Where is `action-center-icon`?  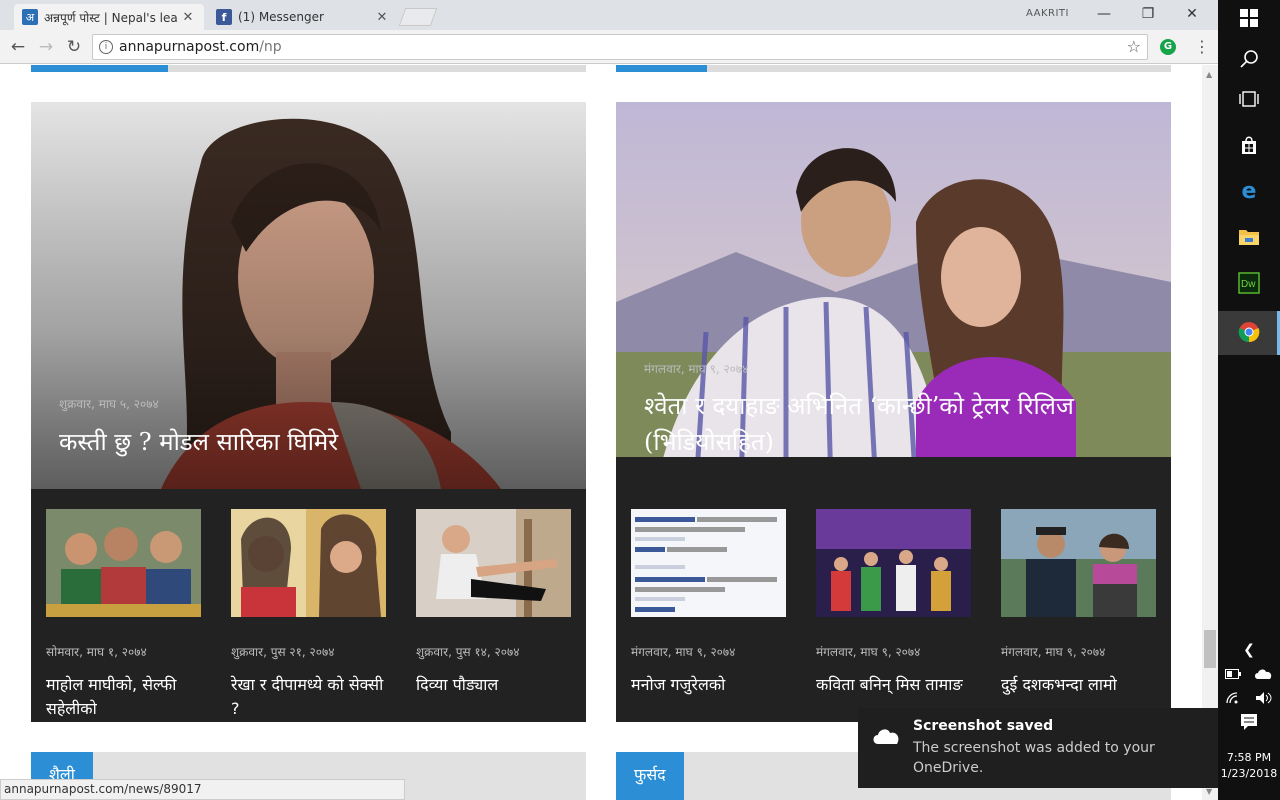
action-center-icon is located at coordinates (1249, 725).